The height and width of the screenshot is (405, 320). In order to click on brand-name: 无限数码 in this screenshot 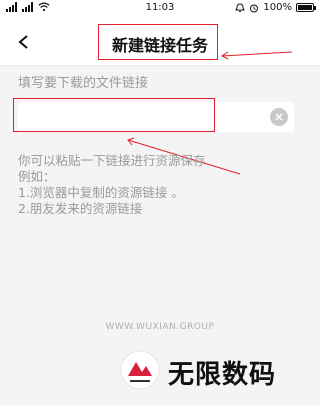, I will do `click(222, 375)`.